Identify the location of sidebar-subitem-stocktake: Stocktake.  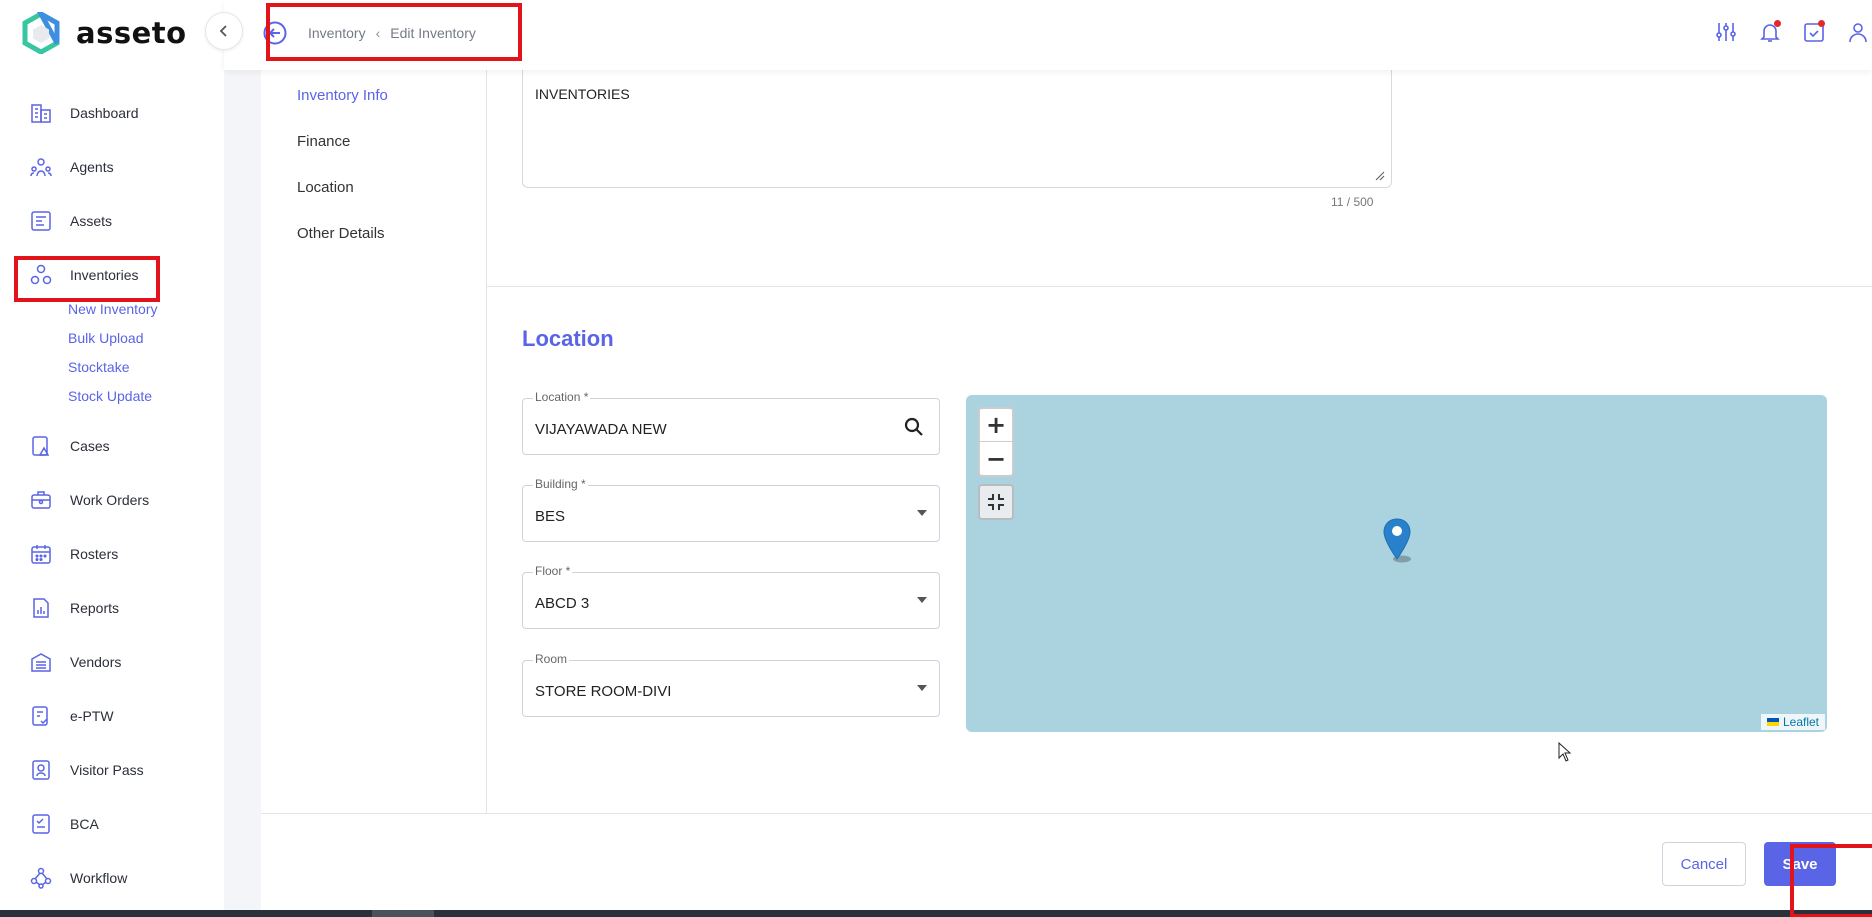
(98, 367).